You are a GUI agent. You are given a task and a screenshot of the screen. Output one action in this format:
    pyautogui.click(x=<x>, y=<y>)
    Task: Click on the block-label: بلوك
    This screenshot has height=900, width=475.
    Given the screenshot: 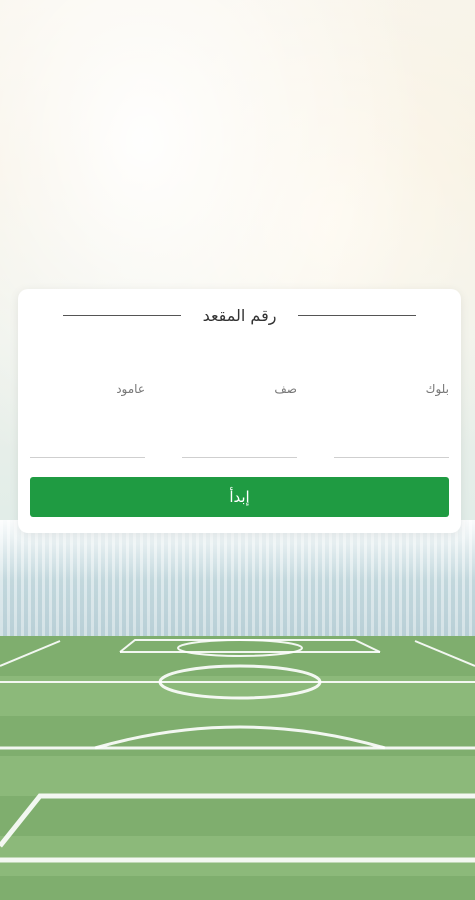 What is the action you would take?
    pyautogui.click(x=437, y=389)
    